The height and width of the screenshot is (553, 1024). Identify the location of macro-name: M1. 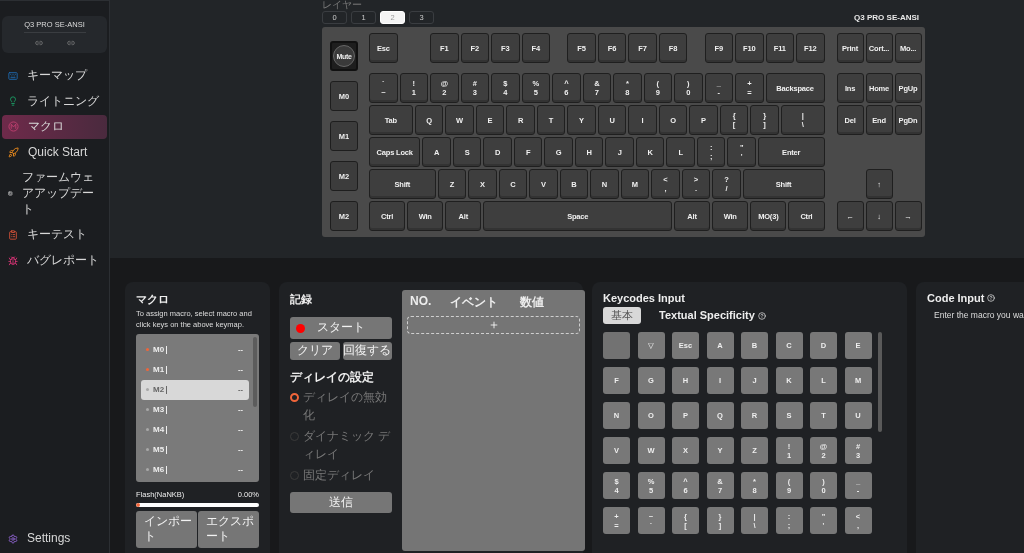
(159, 369).